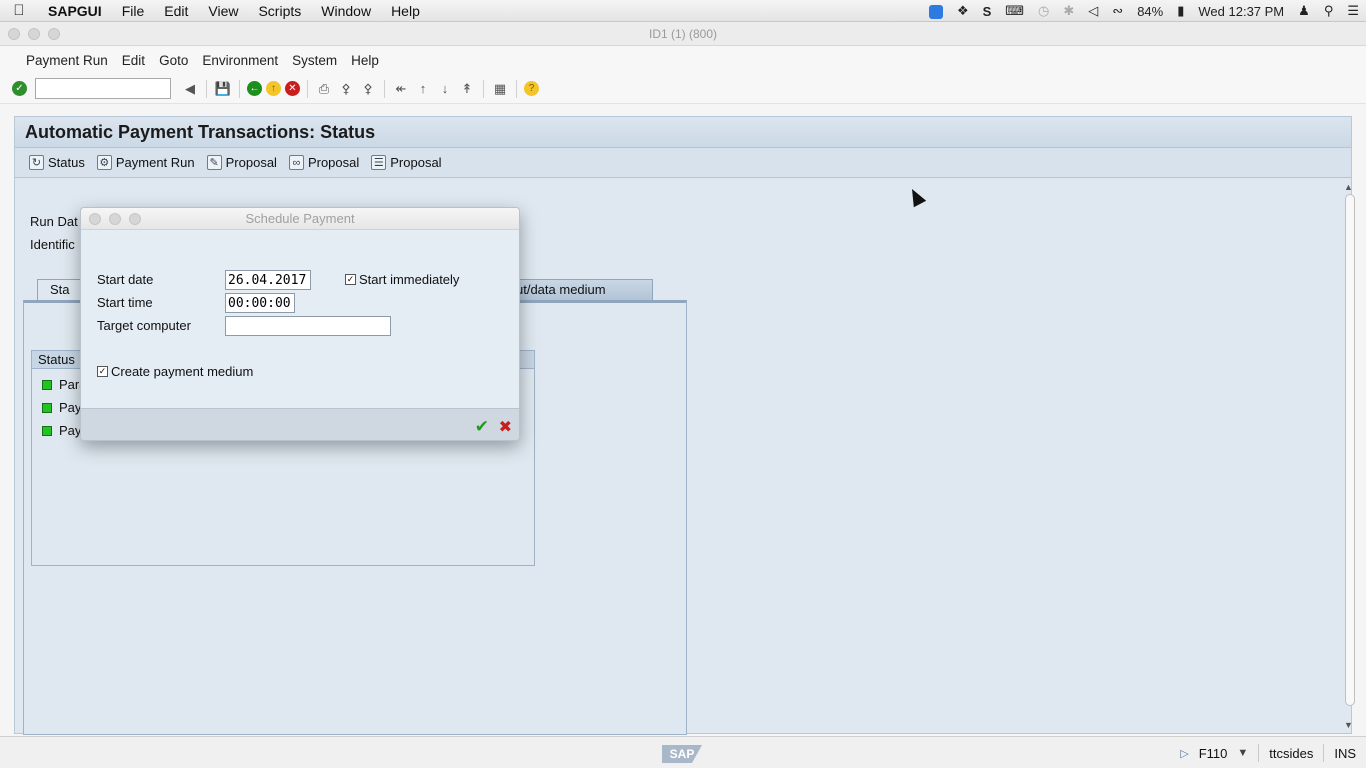  I want to click on volume-icon: ◁, so click(1093, 11).